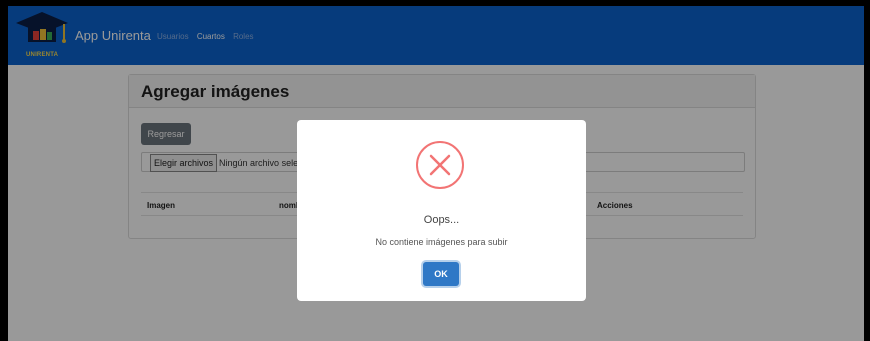 The image size is (870, 341). What do you see at coordinates (441, 242) in the screenshot?
I see `modal-message: No contiene imágenes para subir` at bounding box center [441, 242].